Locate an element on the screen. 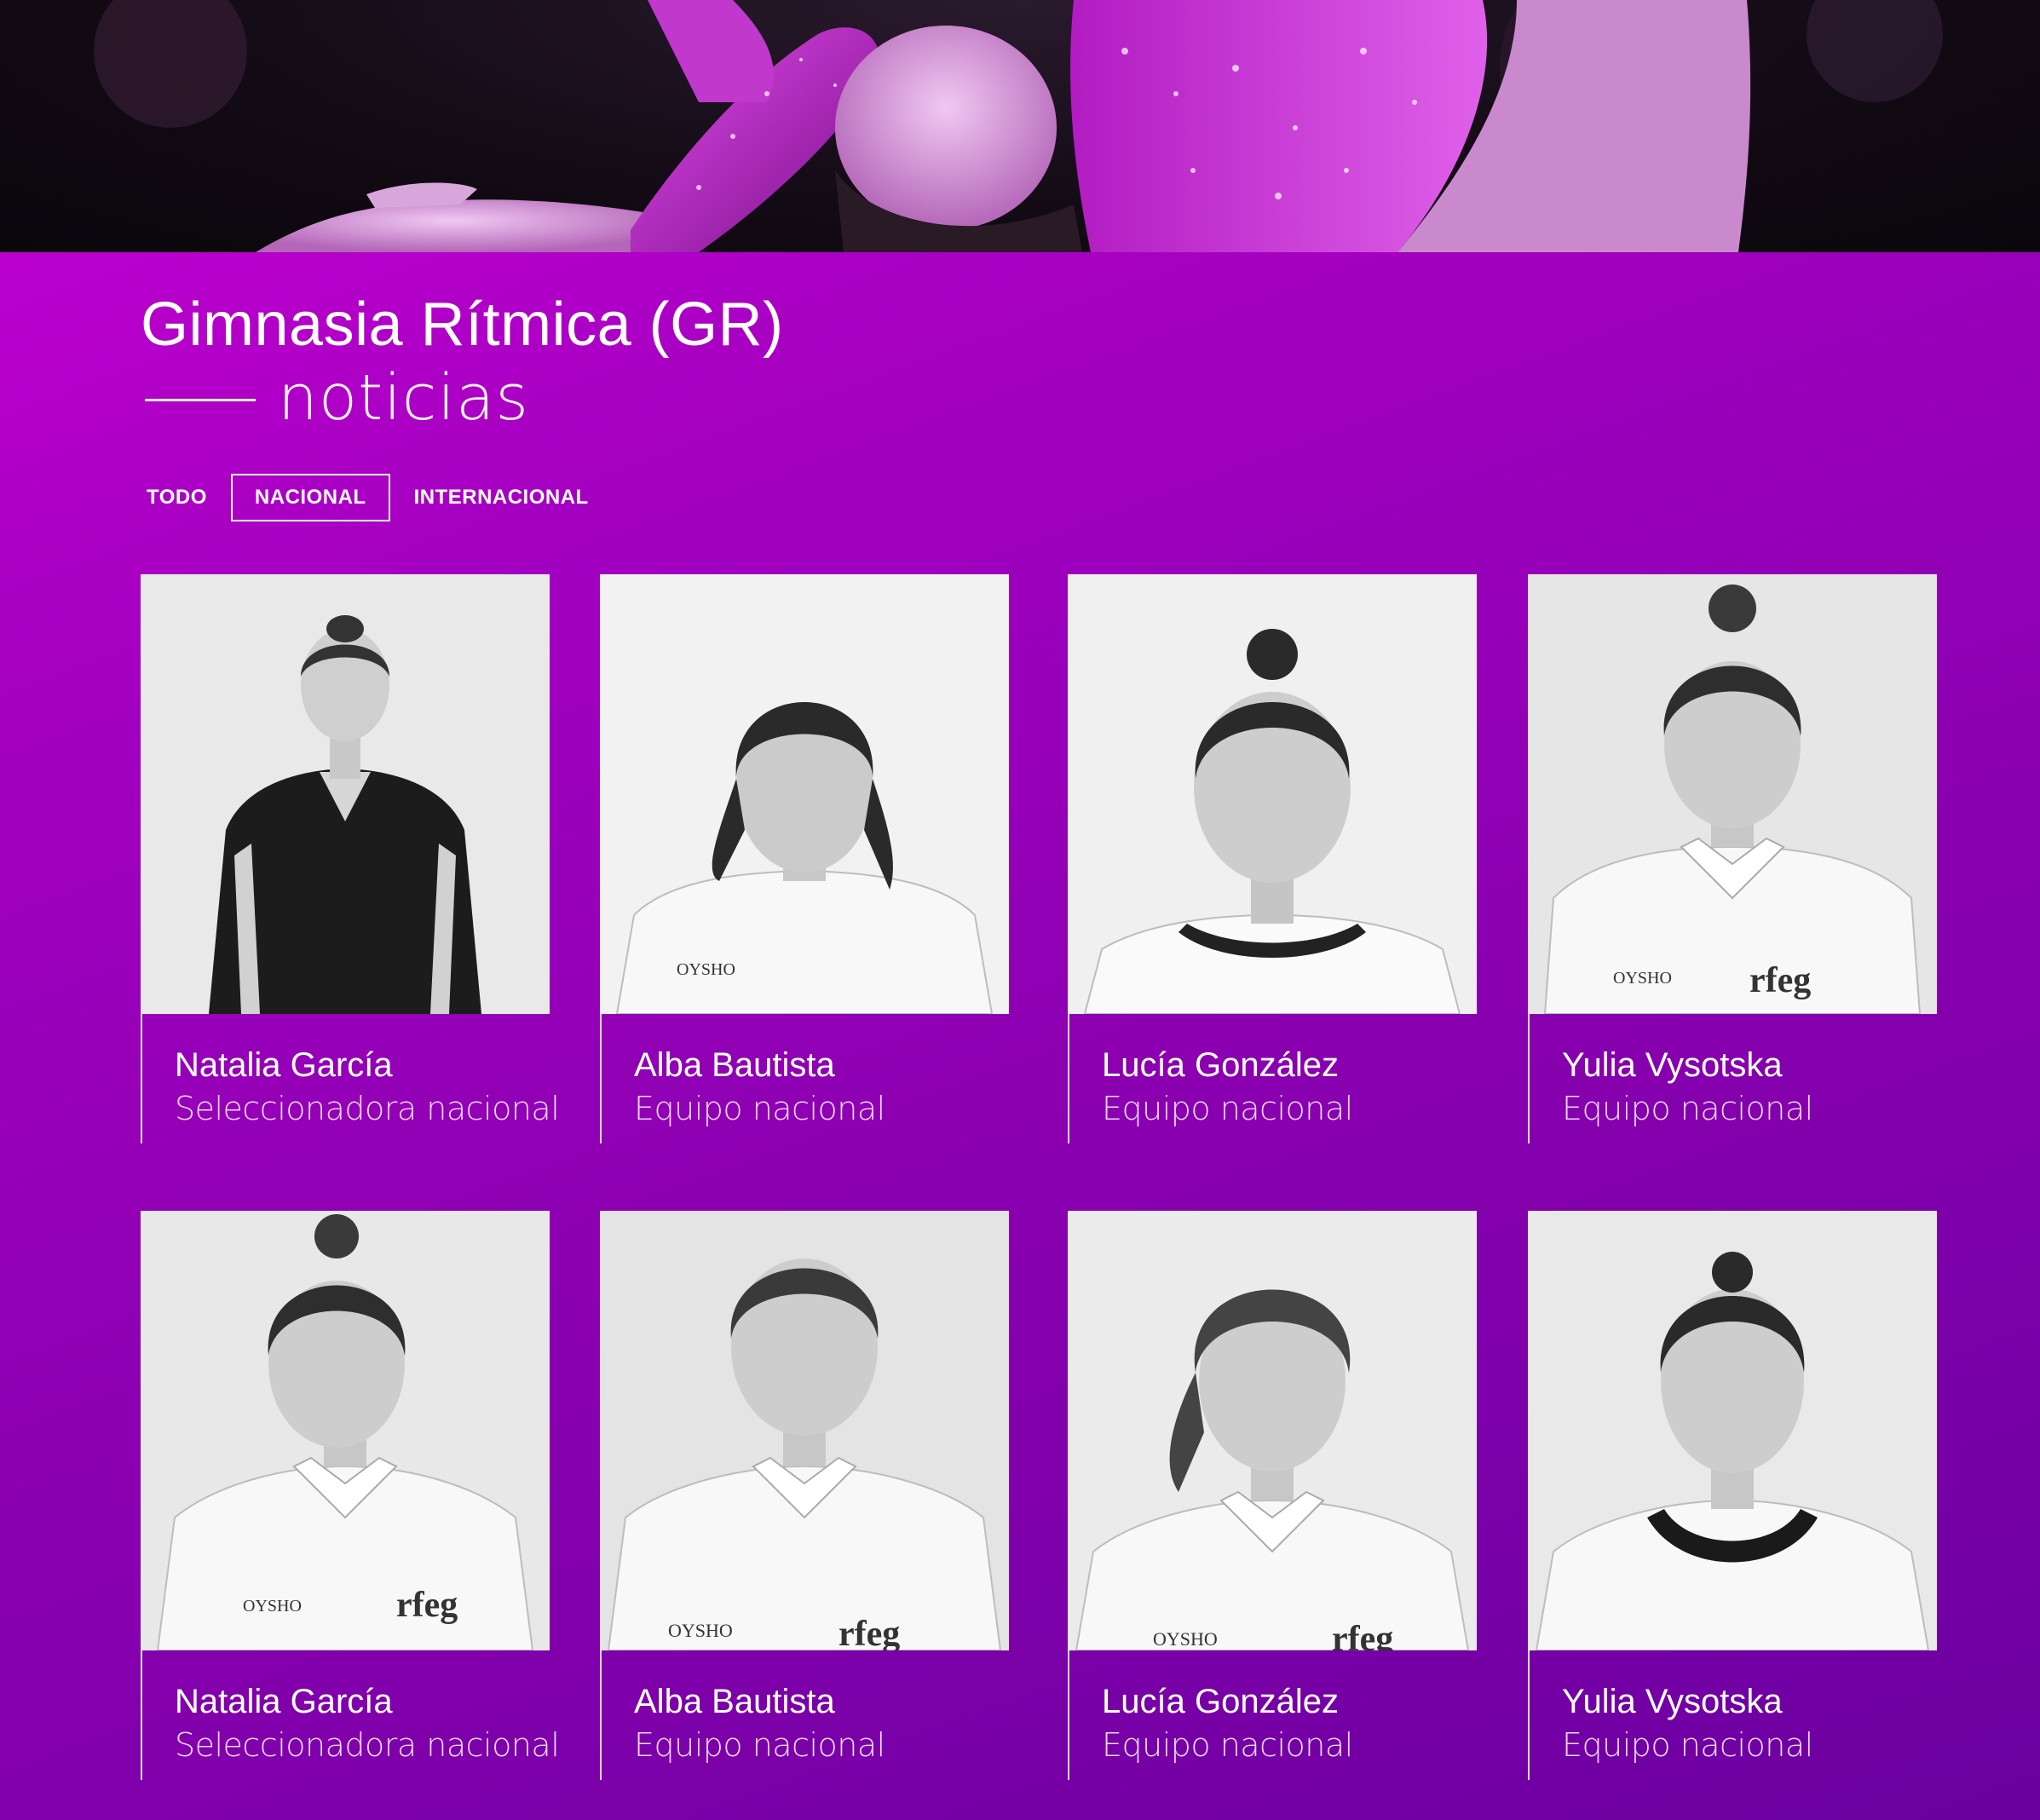 The image size is (2040, 1820). athlete-photo: OYSHO is located at coordinates (804, 794).